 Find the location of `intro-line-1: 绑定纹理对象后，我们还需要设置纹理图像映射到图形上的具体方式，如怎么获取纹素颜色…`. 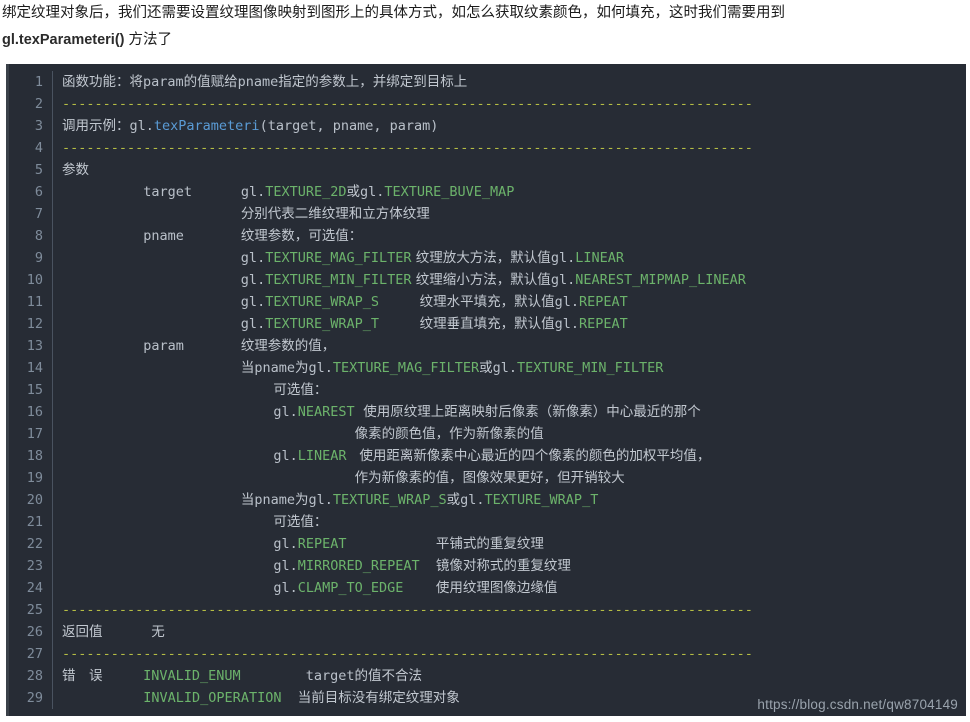

intro-line-1: 绑定纹理对象后，我们还需要设置纹理图像映射到图形上的具体方式，如怎么获取纹素颜色… is located at coordinates (393, 13).